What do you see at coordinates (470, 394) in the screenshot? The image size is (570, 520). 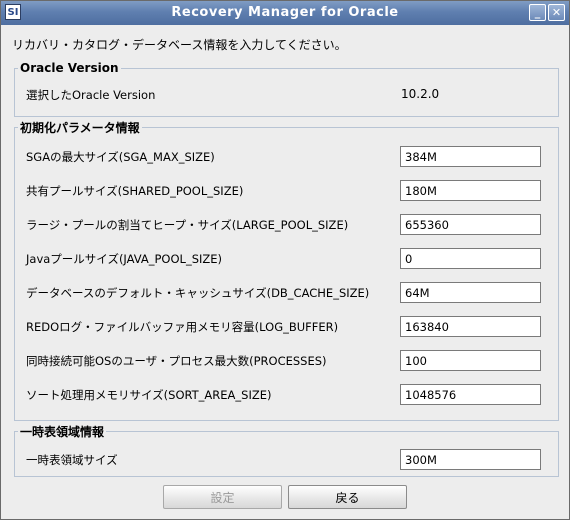 I see `sort-area-size-input` at bounding box center [470, 394].